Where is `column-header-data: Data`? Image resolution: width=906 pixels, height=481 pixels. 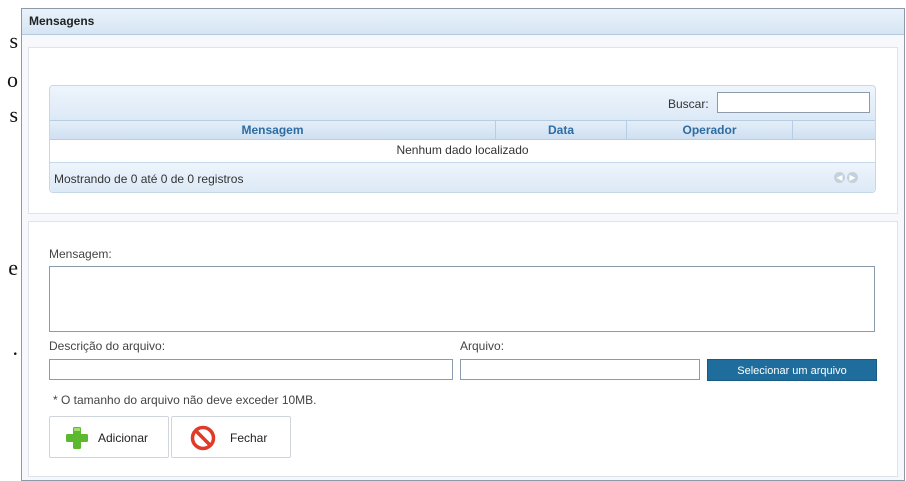 column-header-data: Data is located at coordinates (561, 130).